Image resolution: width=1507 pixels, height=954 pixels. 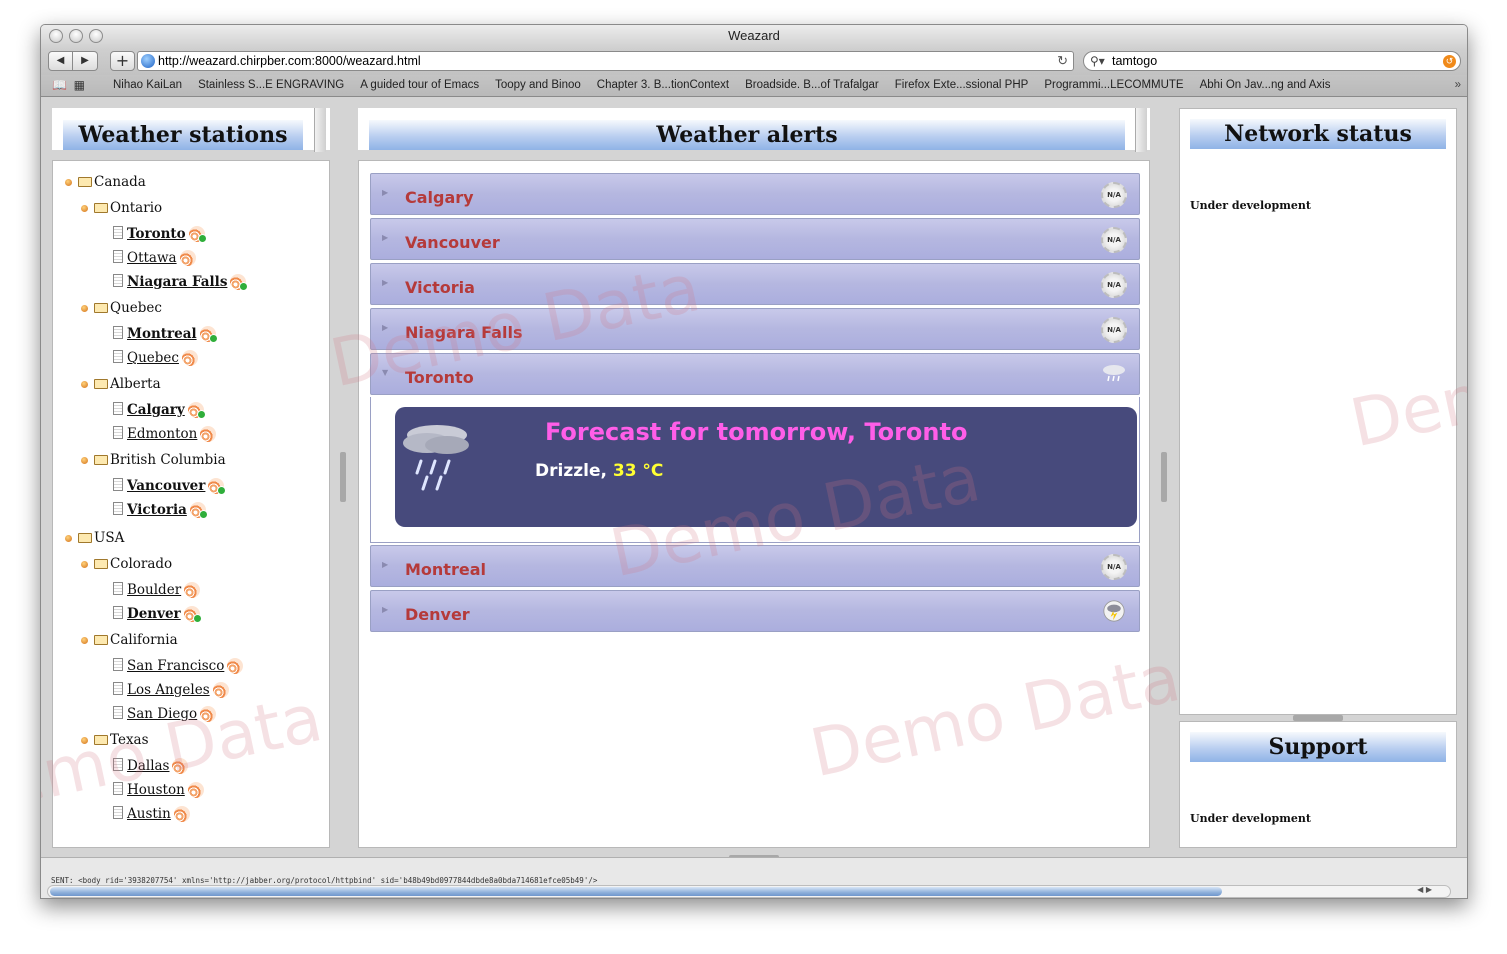 What do you see at coordinates (419, 85) in the screenshot?
I see `bookmark-item: A guided tour of Emacs` at bounding box center [419, 85].